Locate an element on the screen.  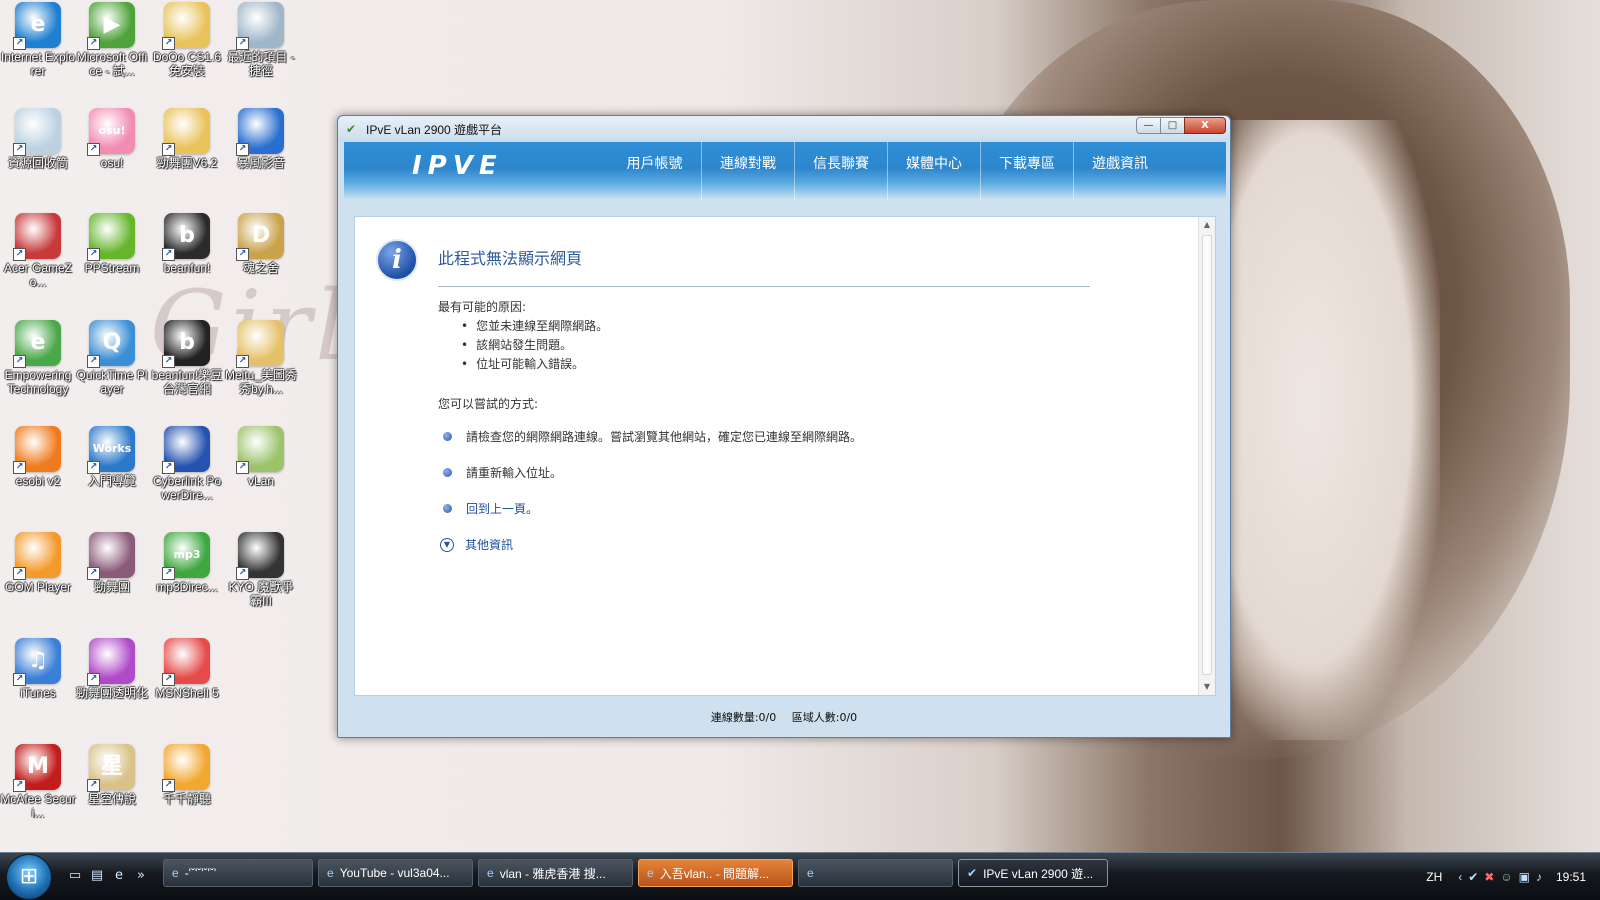
desktop-icon: ↗ KYO 魔獸爭霸III is located at coordinates (261, 570).